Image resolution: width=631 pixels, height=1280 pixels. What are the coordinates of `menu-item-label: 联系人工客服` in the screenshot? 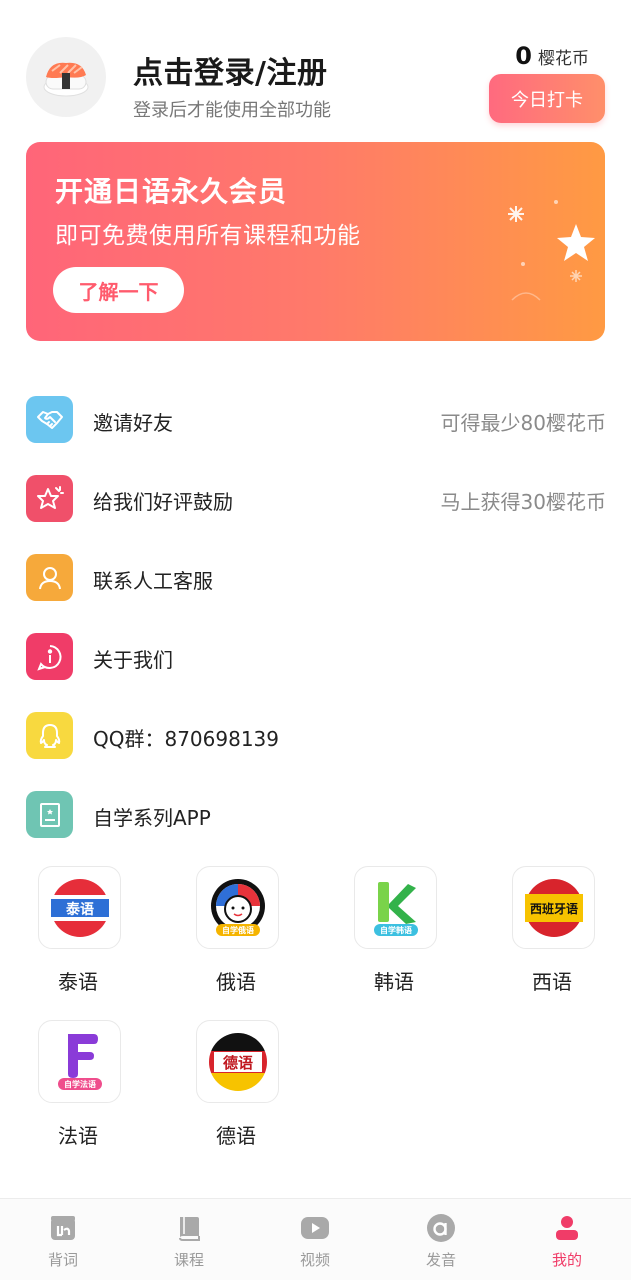 It's located at (153, 581).